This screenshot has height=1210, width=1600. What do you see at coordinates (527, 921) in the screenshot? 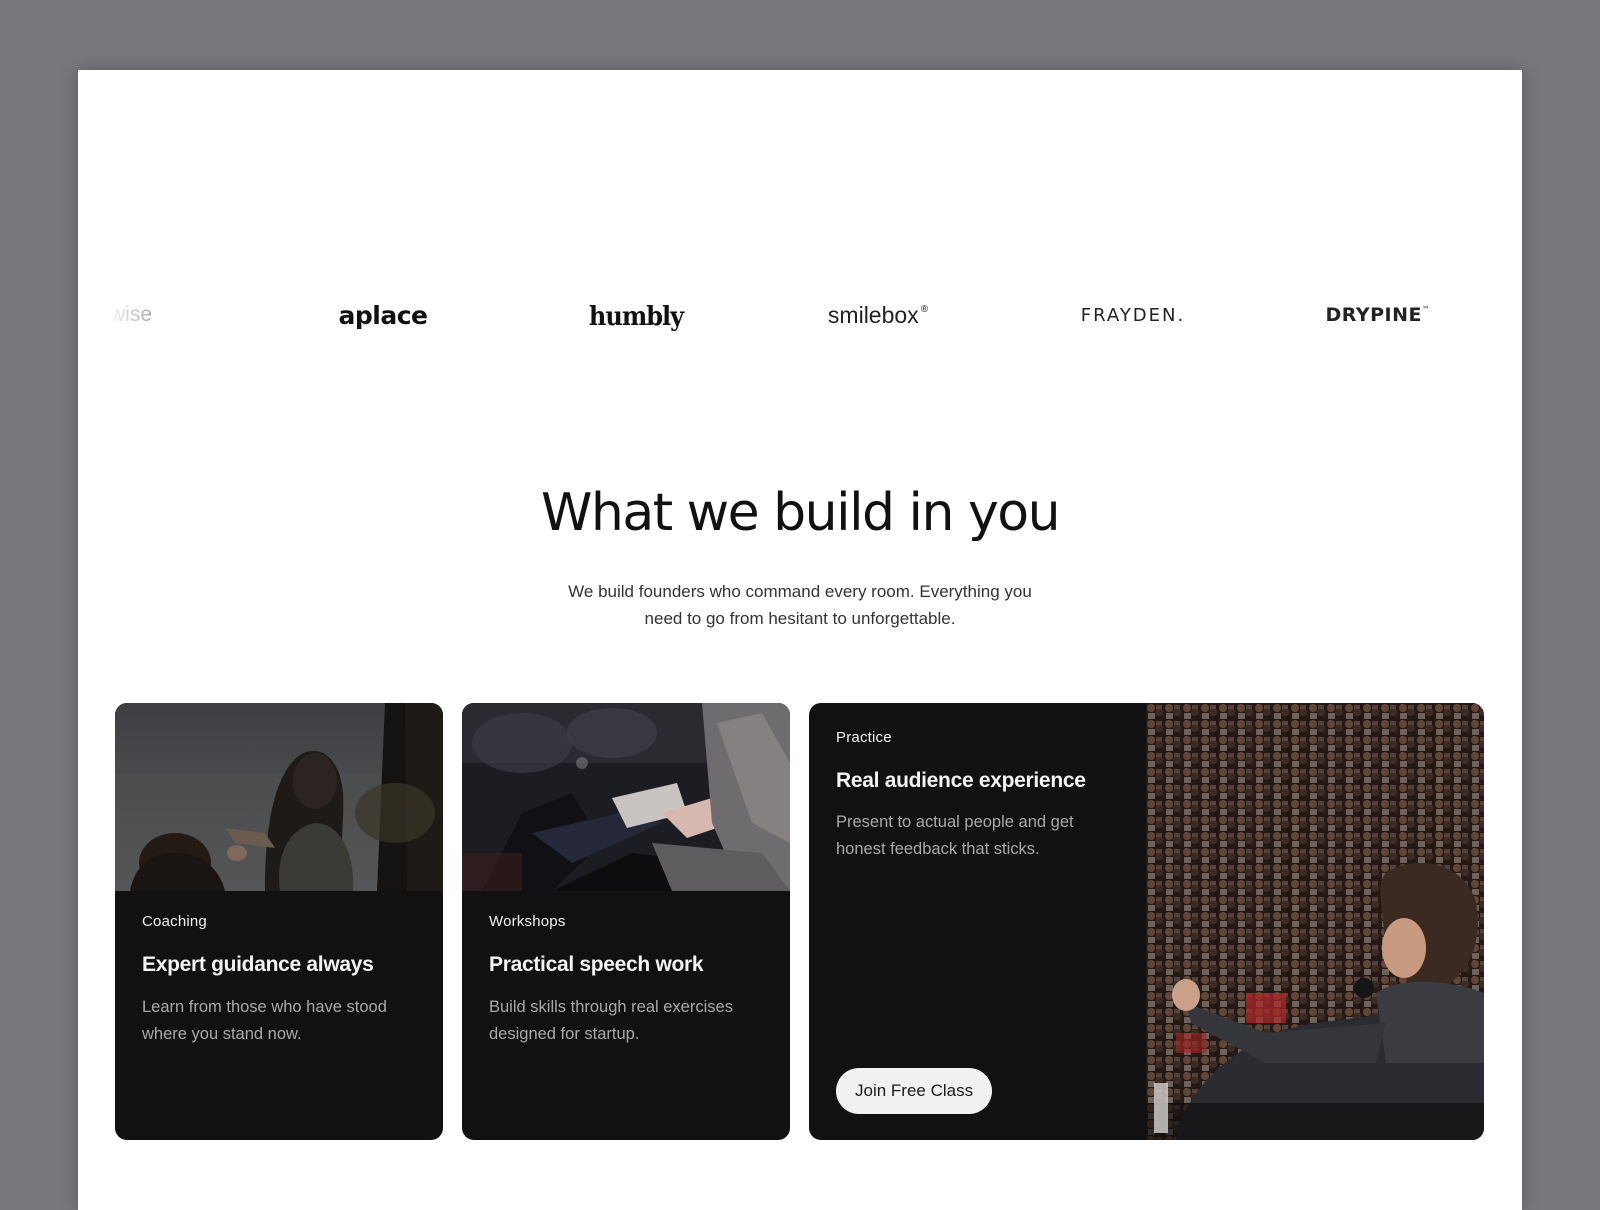
I see `card-tag: Workshops` at bounding box center [527, 921].